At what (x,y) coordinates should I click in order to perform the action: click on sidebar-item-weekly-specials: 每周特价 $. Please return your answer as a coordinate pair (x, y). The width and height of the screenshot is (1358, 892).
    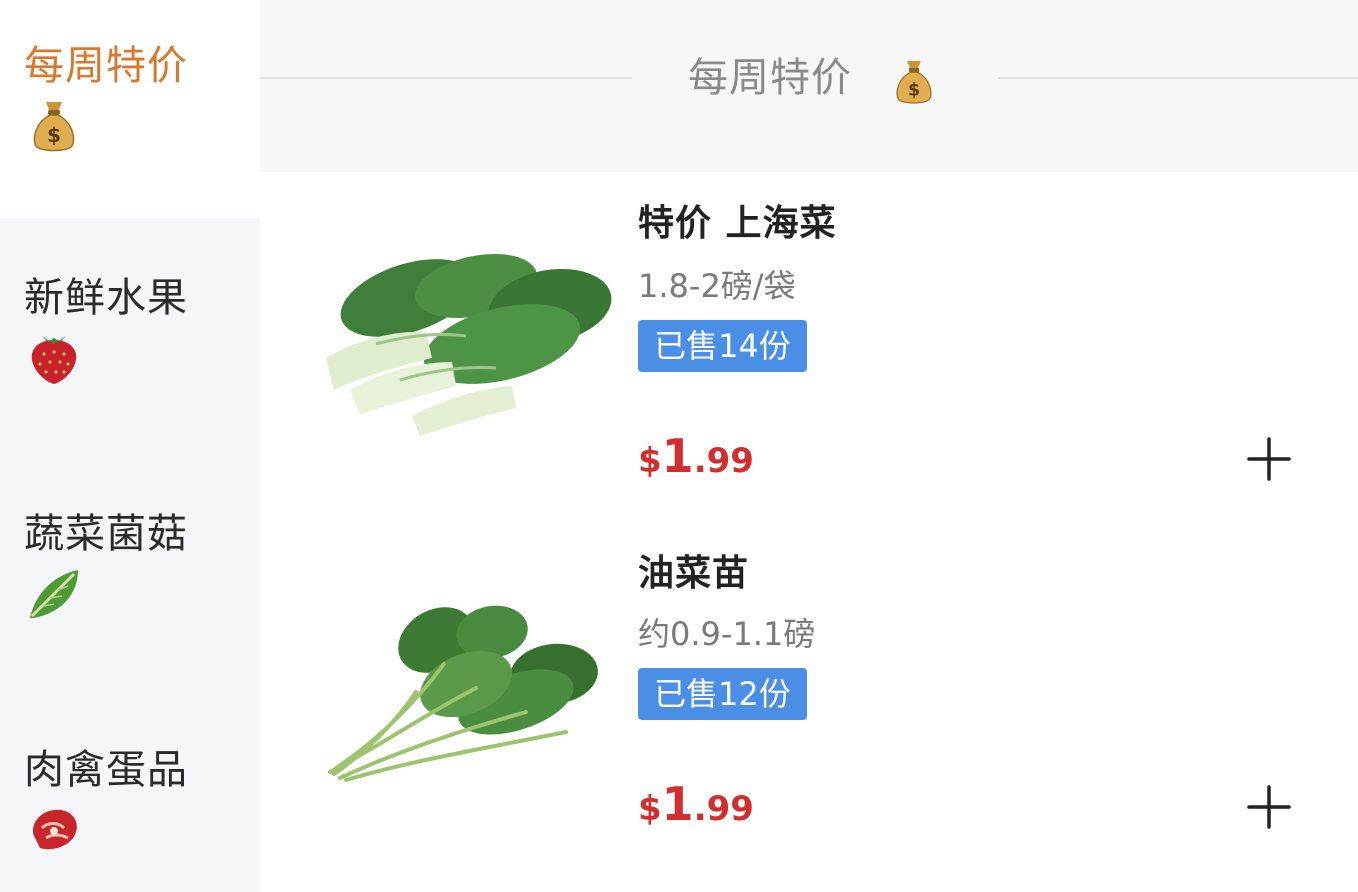
    Looking at the image, I should click on (130, 109).